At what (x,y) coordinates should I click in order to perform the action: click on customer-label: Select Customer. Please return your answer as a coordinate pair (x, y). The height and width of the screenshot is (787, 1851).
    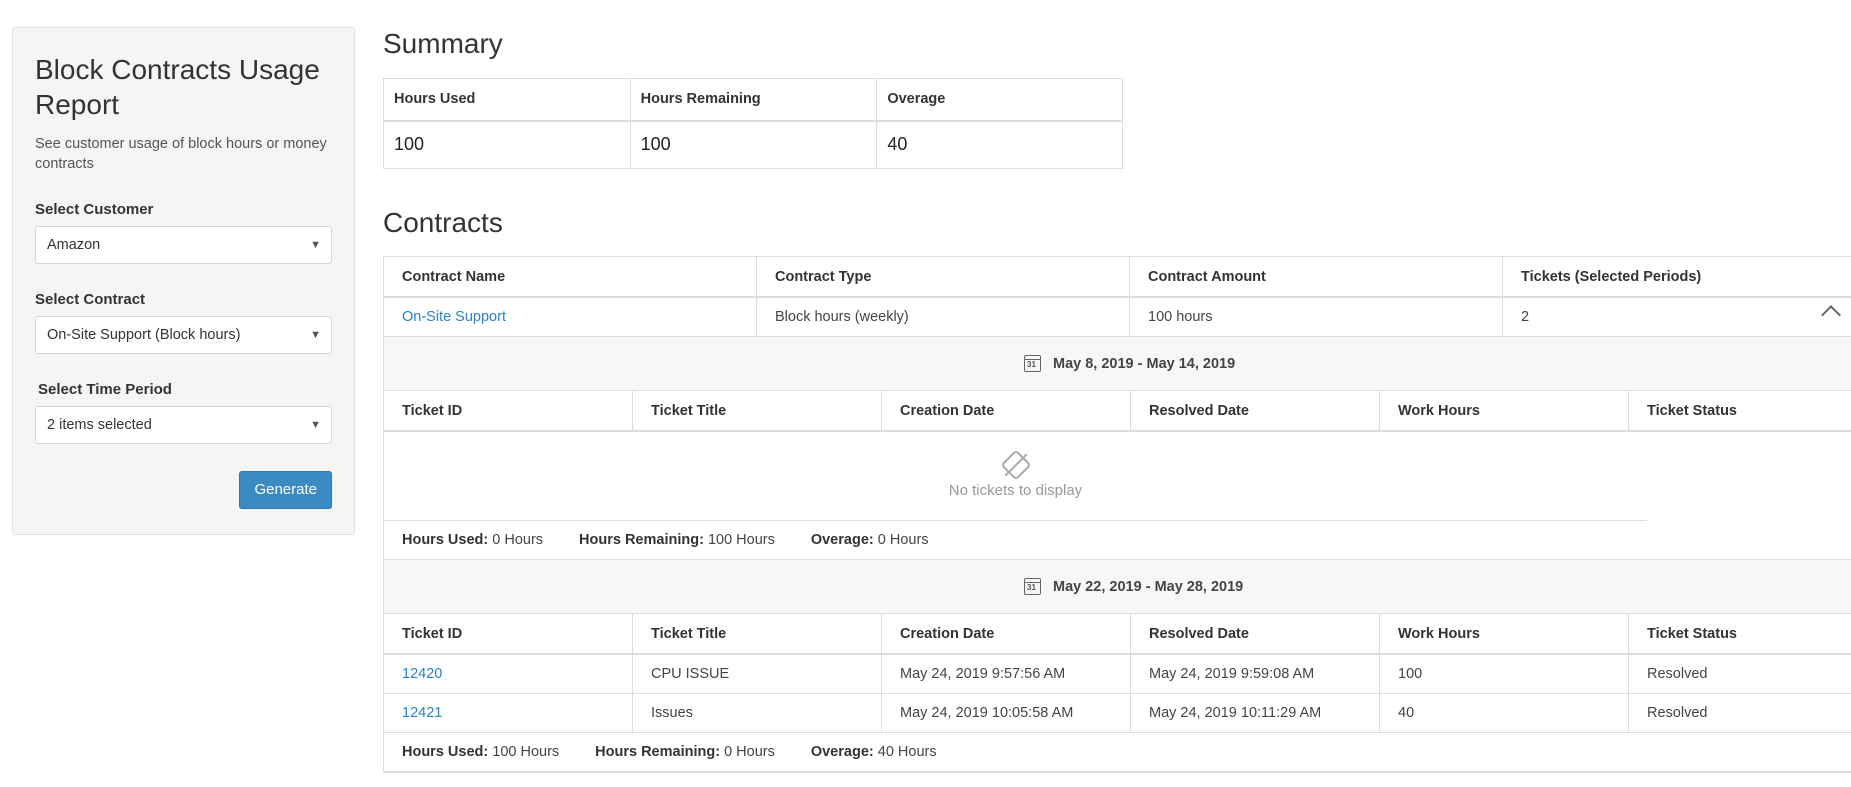
    Looking at the image, I should click on (94, 209).